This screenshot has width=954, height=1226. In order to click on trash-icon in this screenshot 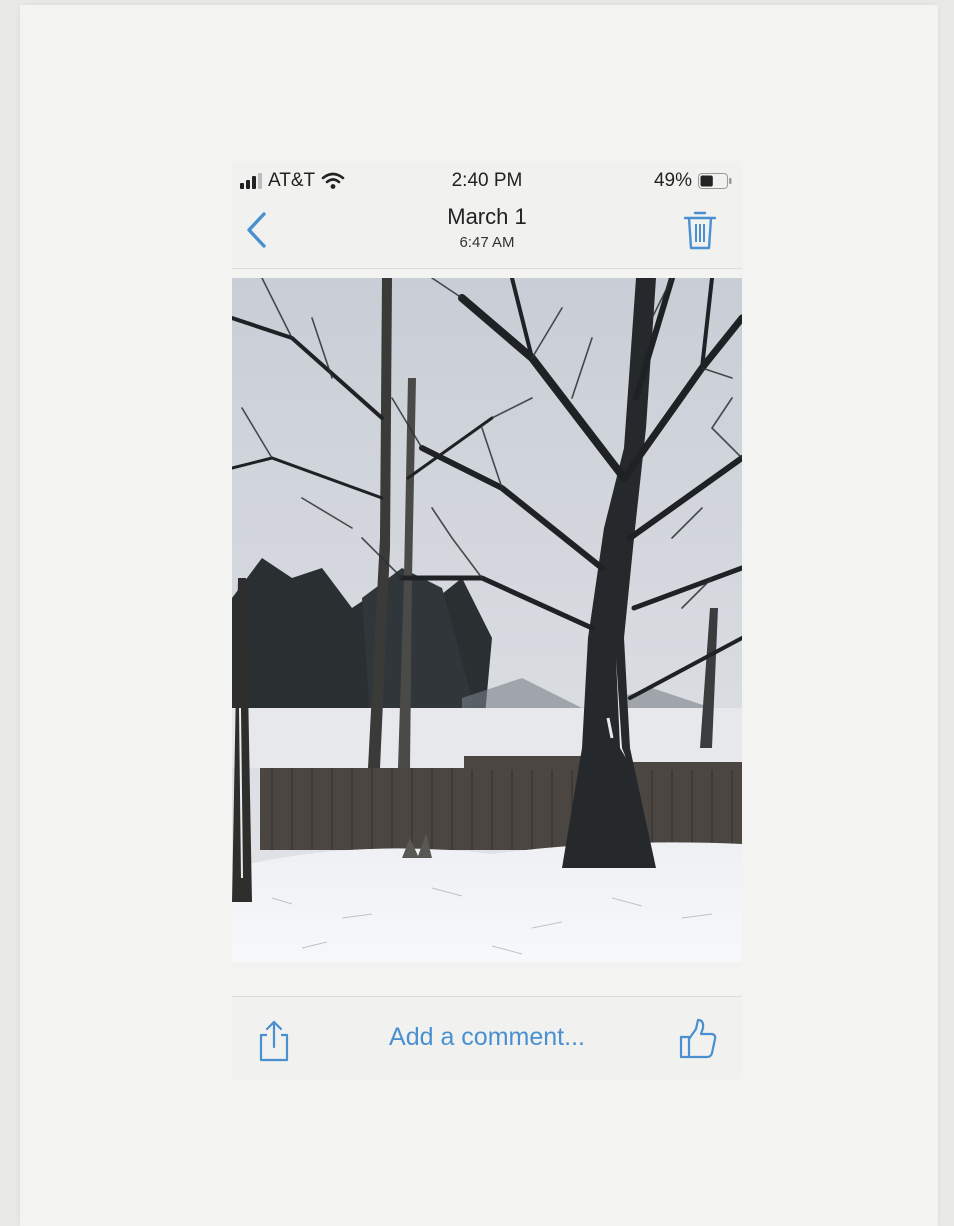, I will do `click(700, 230)`.